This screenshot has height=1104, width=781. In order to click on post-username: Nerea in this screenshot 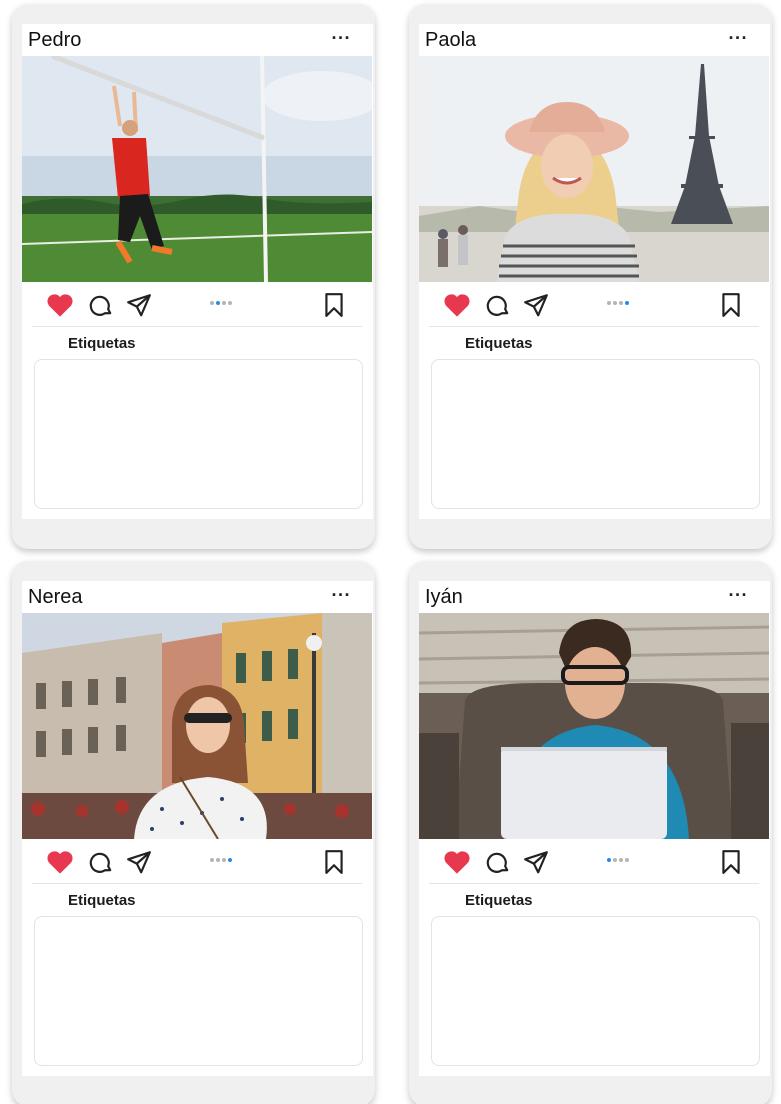, I will do `click(55, 597)`.